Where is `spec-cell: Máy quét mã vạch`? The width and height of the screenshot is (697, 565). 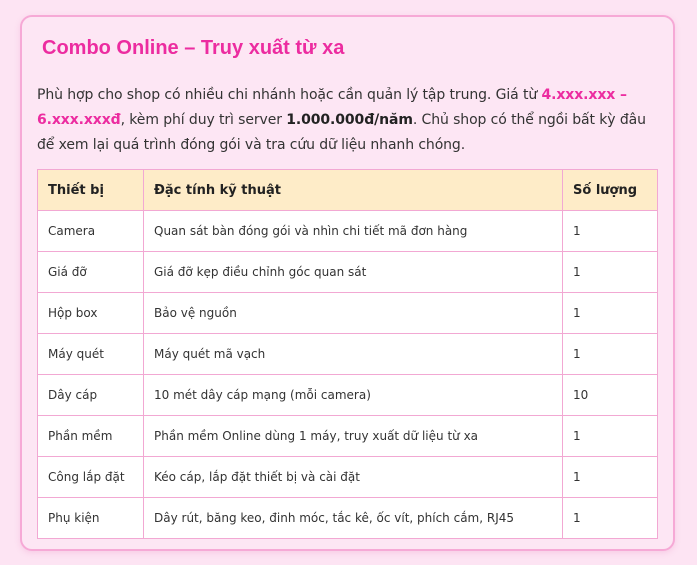
spec-cell: Máy quét mã vạch is located at coordinates (353, 354).